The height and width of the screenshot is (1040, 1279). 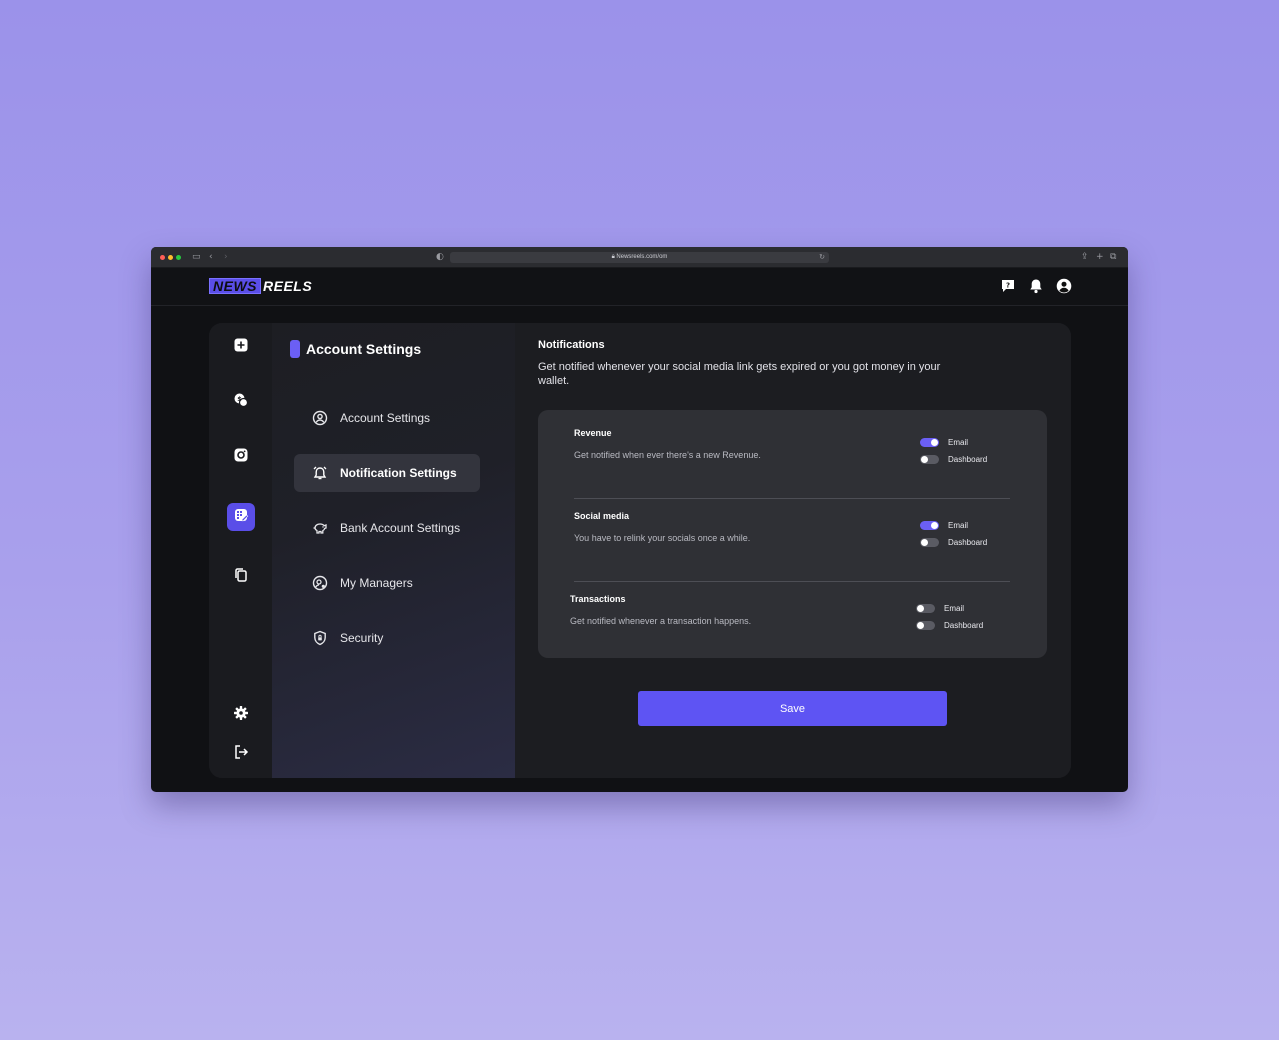 What do you see at coordinates (925, 625) in the screenshot?
I see `transactions-dashboard-toggle` at bounding box center [925, 625].